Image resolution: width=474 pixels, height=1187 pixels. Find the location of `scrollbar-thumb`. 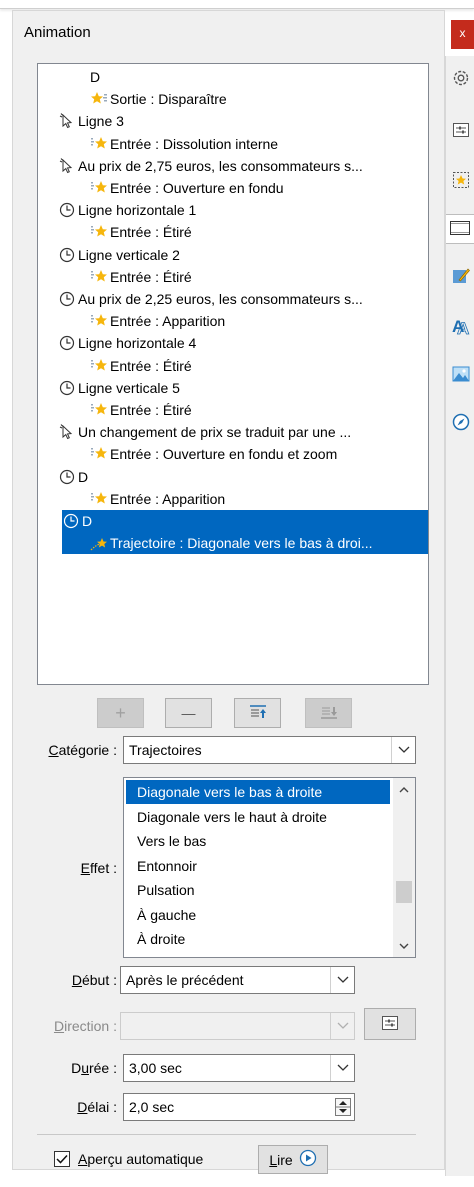

scrollbar-thumb is located at coordinates (404, 892).